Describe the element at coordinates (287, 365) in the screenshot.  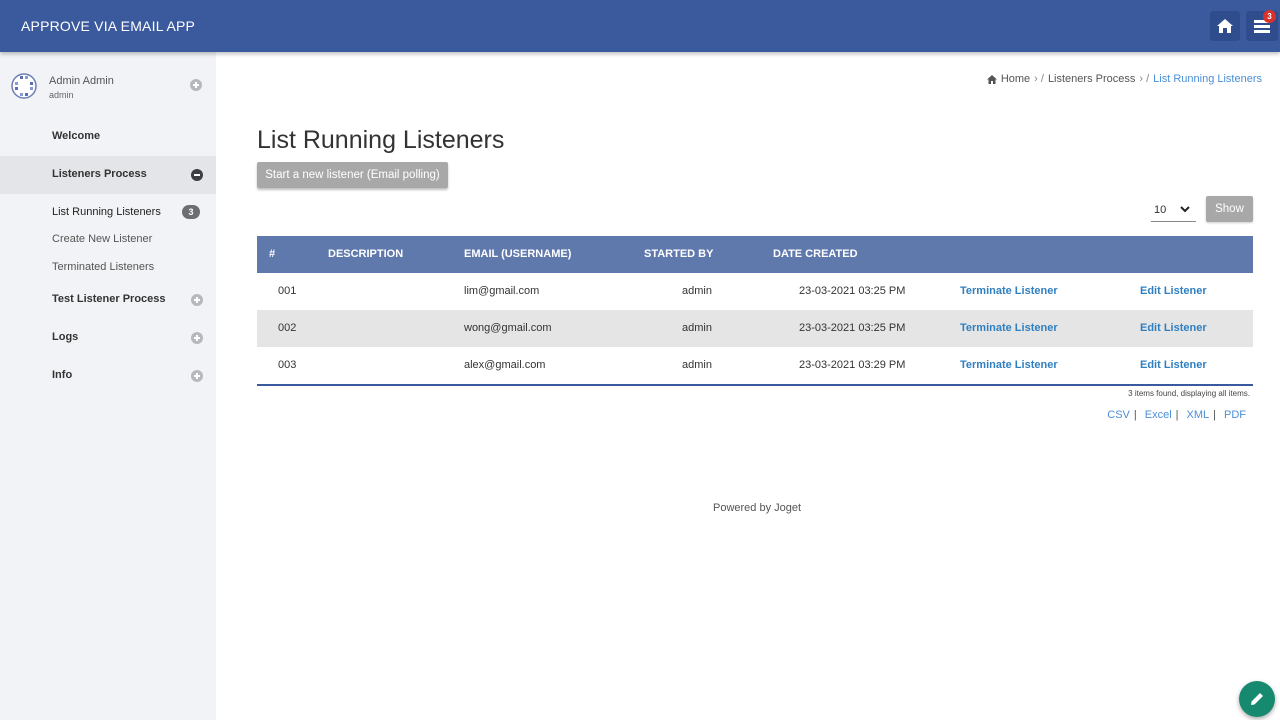
I see `cell-id: 003` at that location.